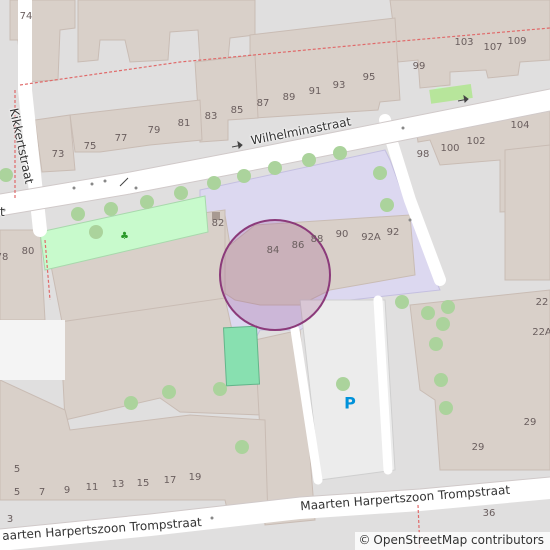 This screenshot has width=550, height=550. What do you see at coordinates (154, 130) in the screenshot?
I see `house-number: 79` at bounding box center [154, 130].